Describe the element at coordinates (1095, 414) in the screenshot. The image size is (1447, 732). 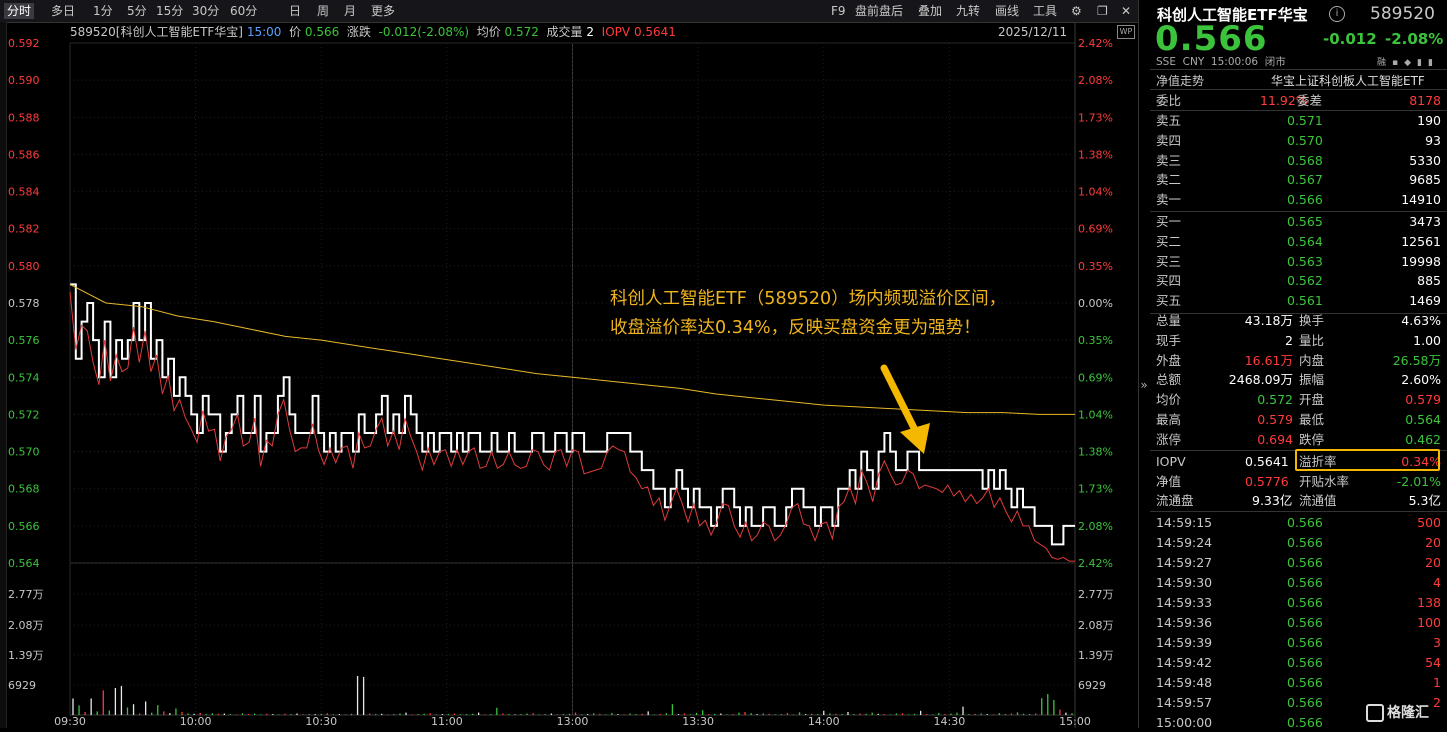
I see `pct-tick-label: 1.04%` at that location.